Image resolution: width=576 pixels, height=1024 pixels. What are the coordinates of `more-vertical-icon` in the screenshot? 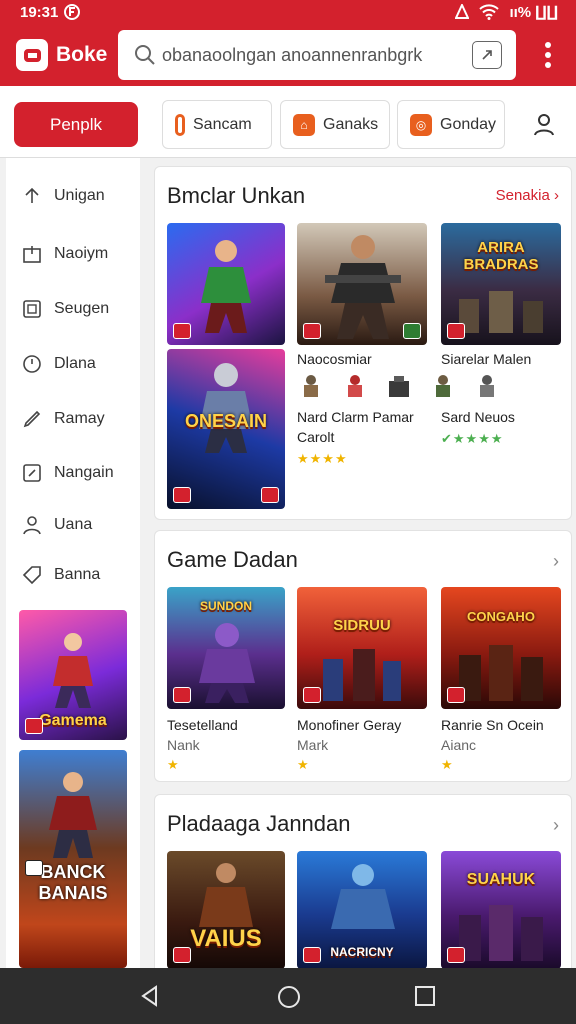 It's located at (548, 55).